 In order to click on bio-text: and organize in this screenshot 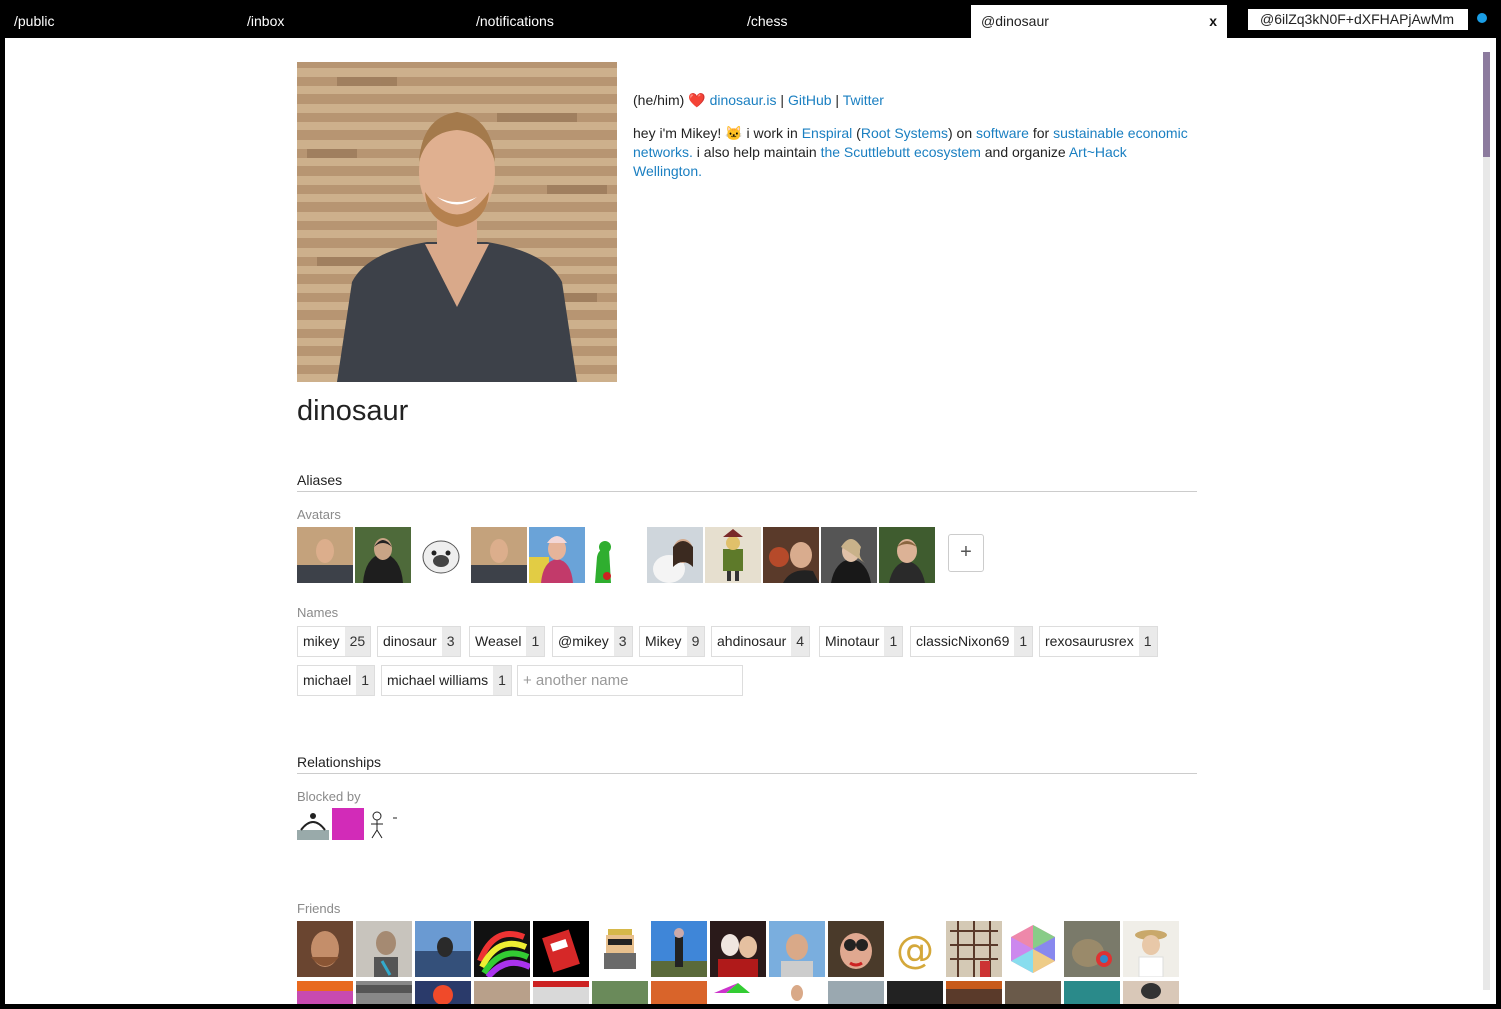, I will do `click(1024, 152)`.